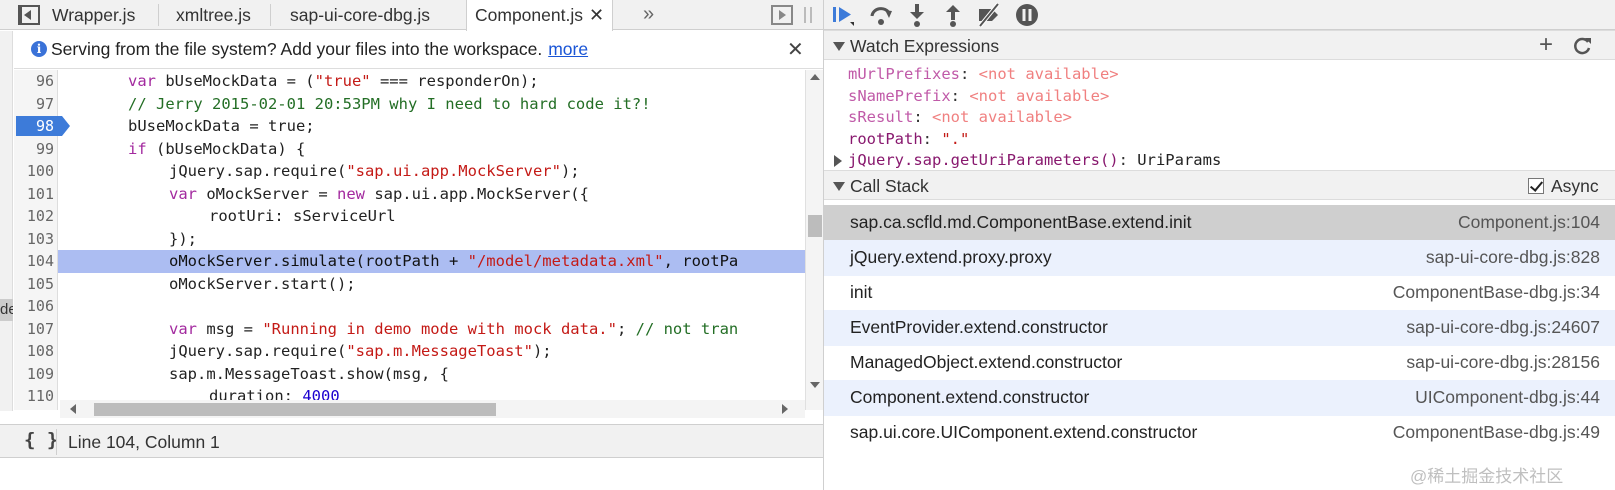 Image resolution: width=1615 pixels, height=490 pixels. I want to click on scroll-up-icon, so click(815, 77).